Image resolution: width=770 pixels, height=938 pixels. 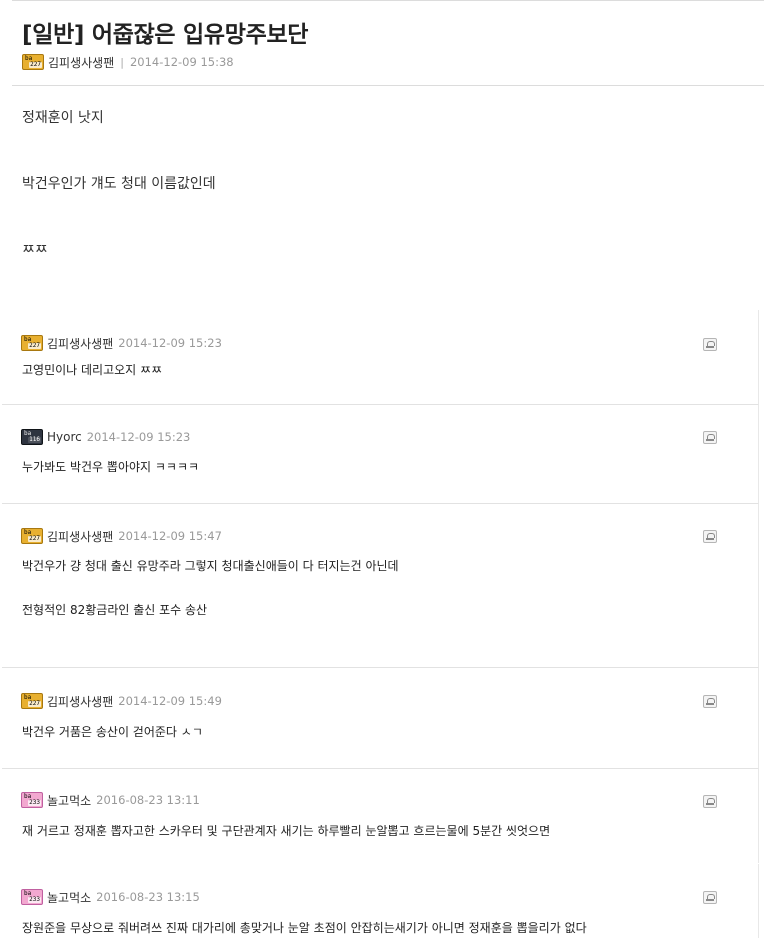 I want to click on comment-author: Hyorc, so click(x=64, y=437).